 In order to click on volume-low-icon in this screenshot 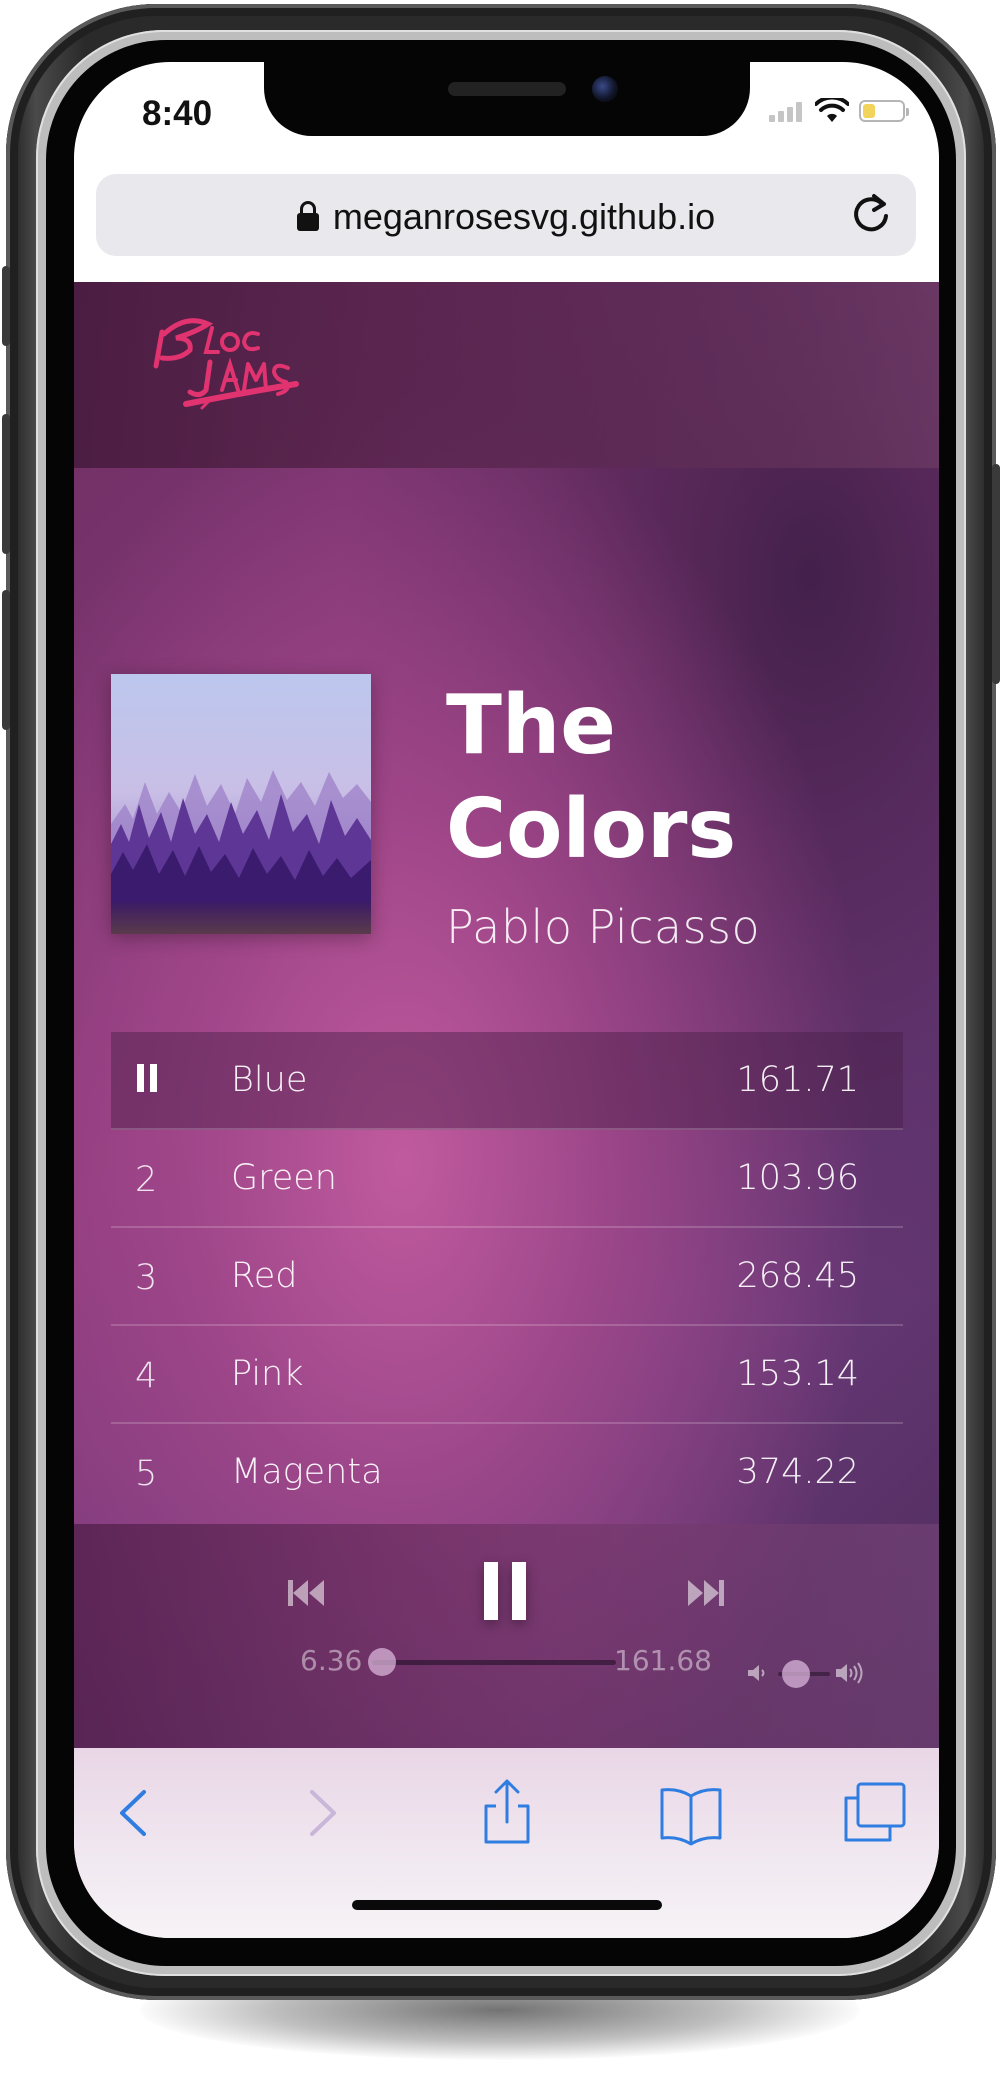, I will do `click(756, 1673)`.